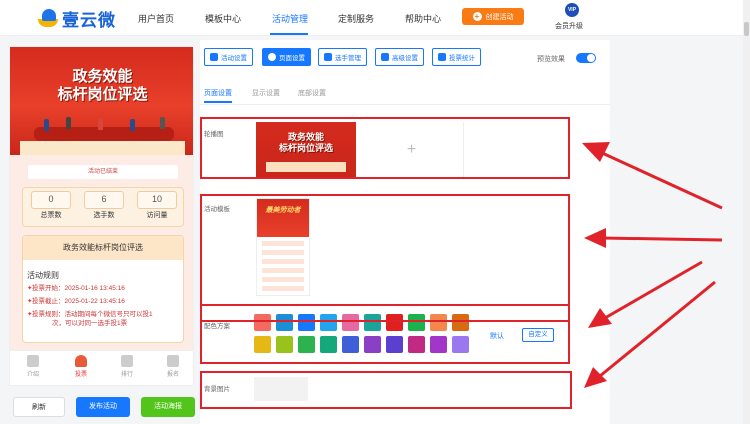 This screenshot has width=750, height=424. Describe the element at coordinates (657, 329) in the screenshot. I see `arrow-background` at that location.